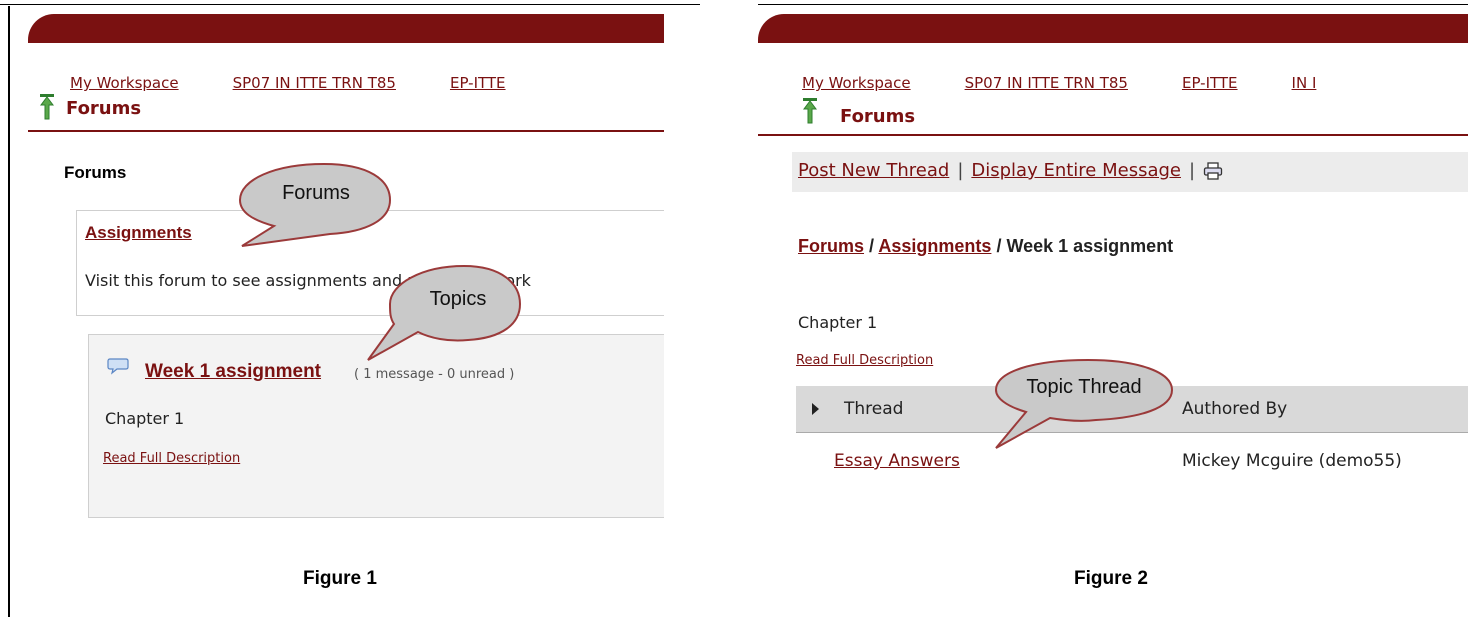 This screenshot has height=617, width=1468. I want to click on callout-forums: Forums, so click(324, 210).